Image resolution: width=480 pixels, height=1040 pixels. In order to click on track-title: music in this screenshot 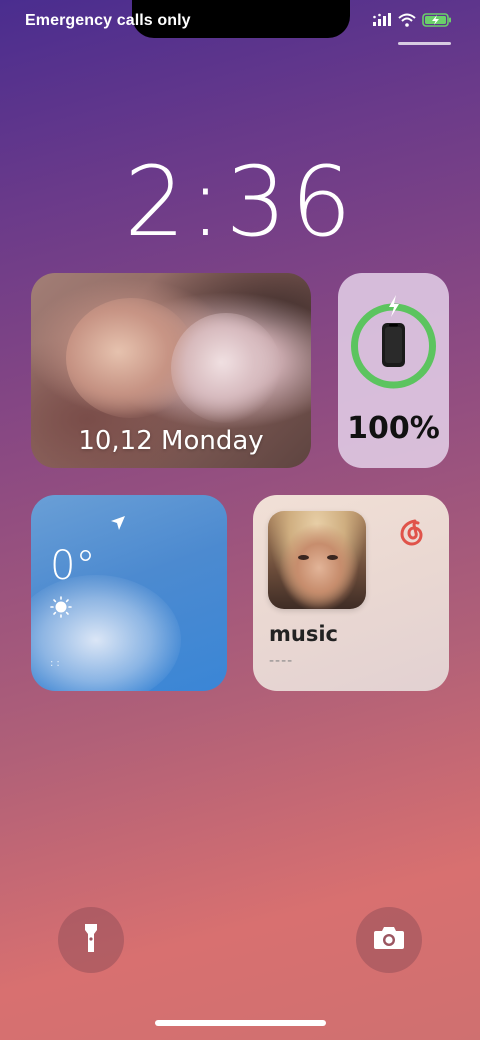, I will do `click(303, 634)`.